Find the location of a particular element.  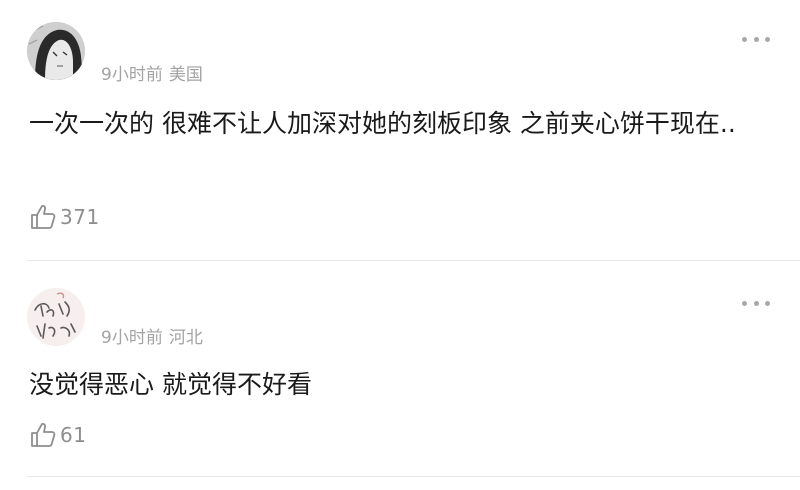

comment-location: 美国 is located at coordinates (185, 75).